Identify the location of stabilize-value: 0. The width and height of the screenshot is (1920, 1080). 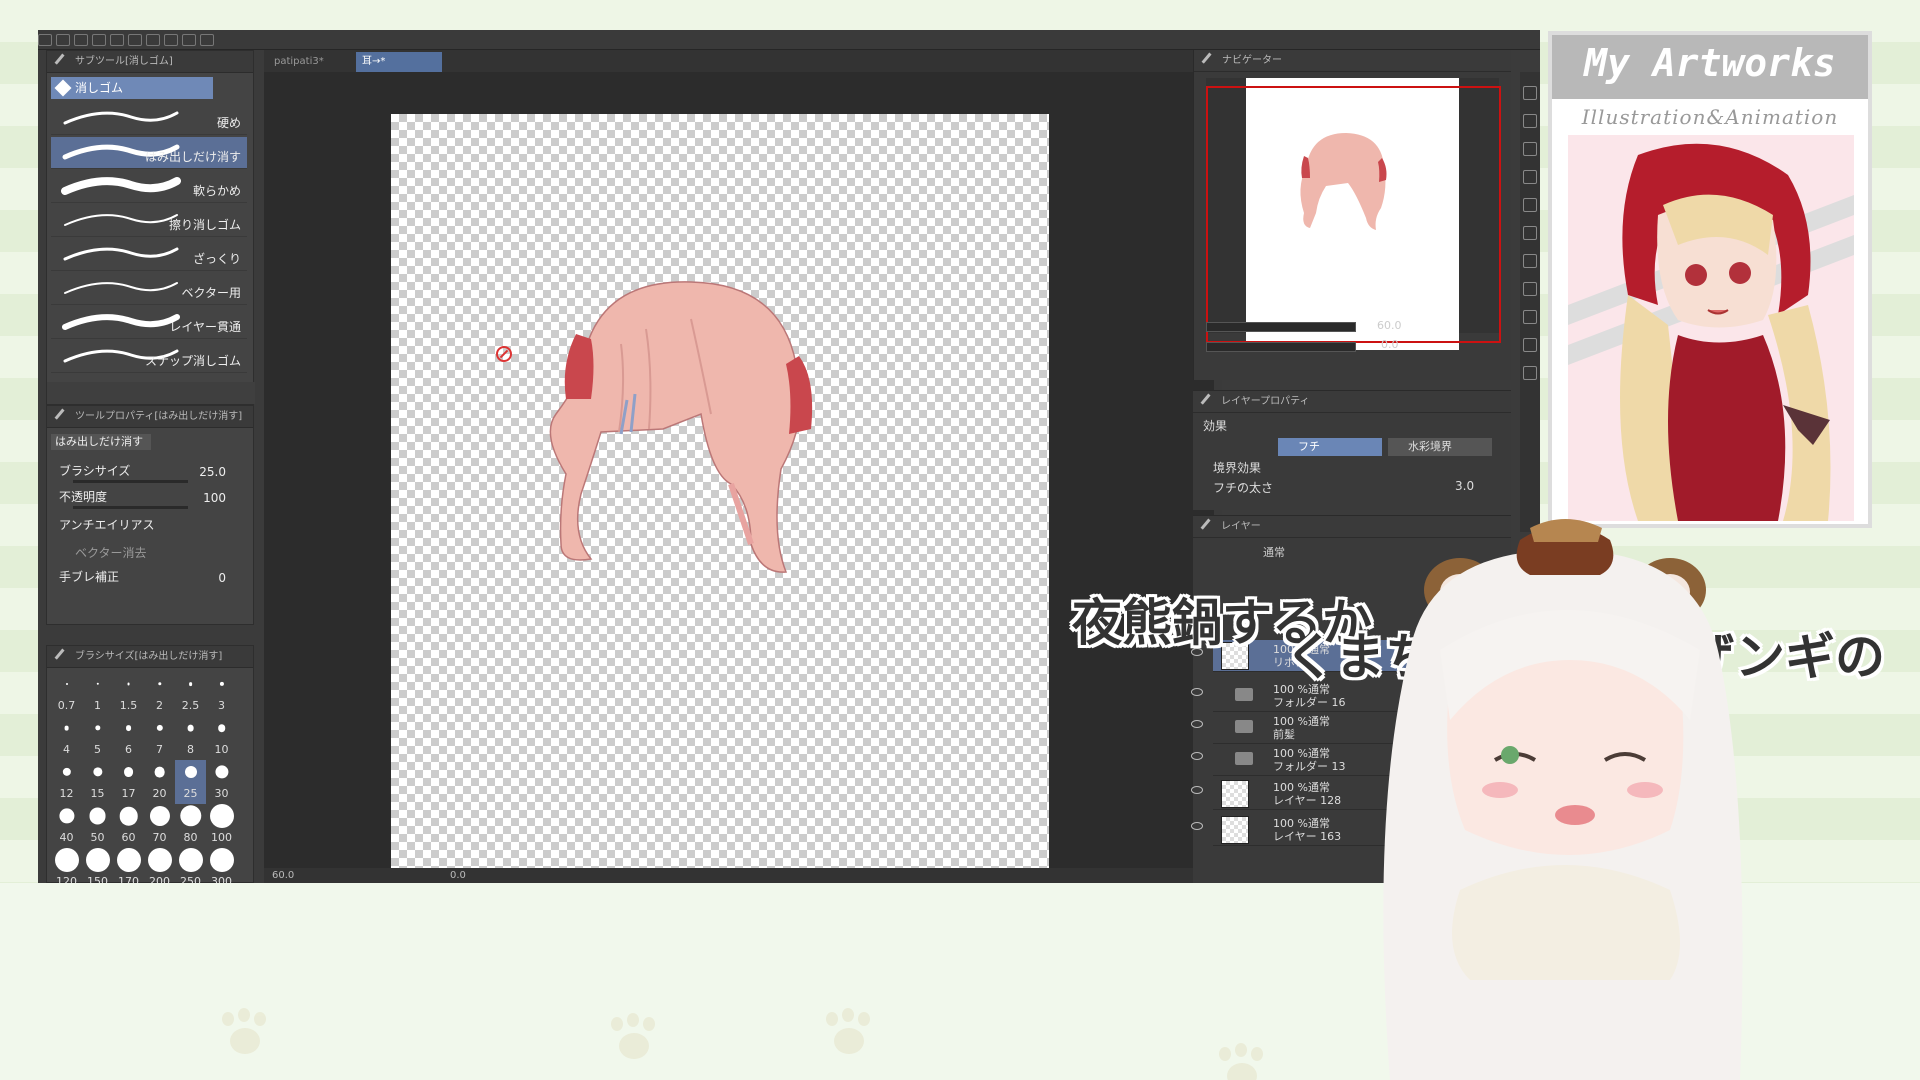
(222, 578).